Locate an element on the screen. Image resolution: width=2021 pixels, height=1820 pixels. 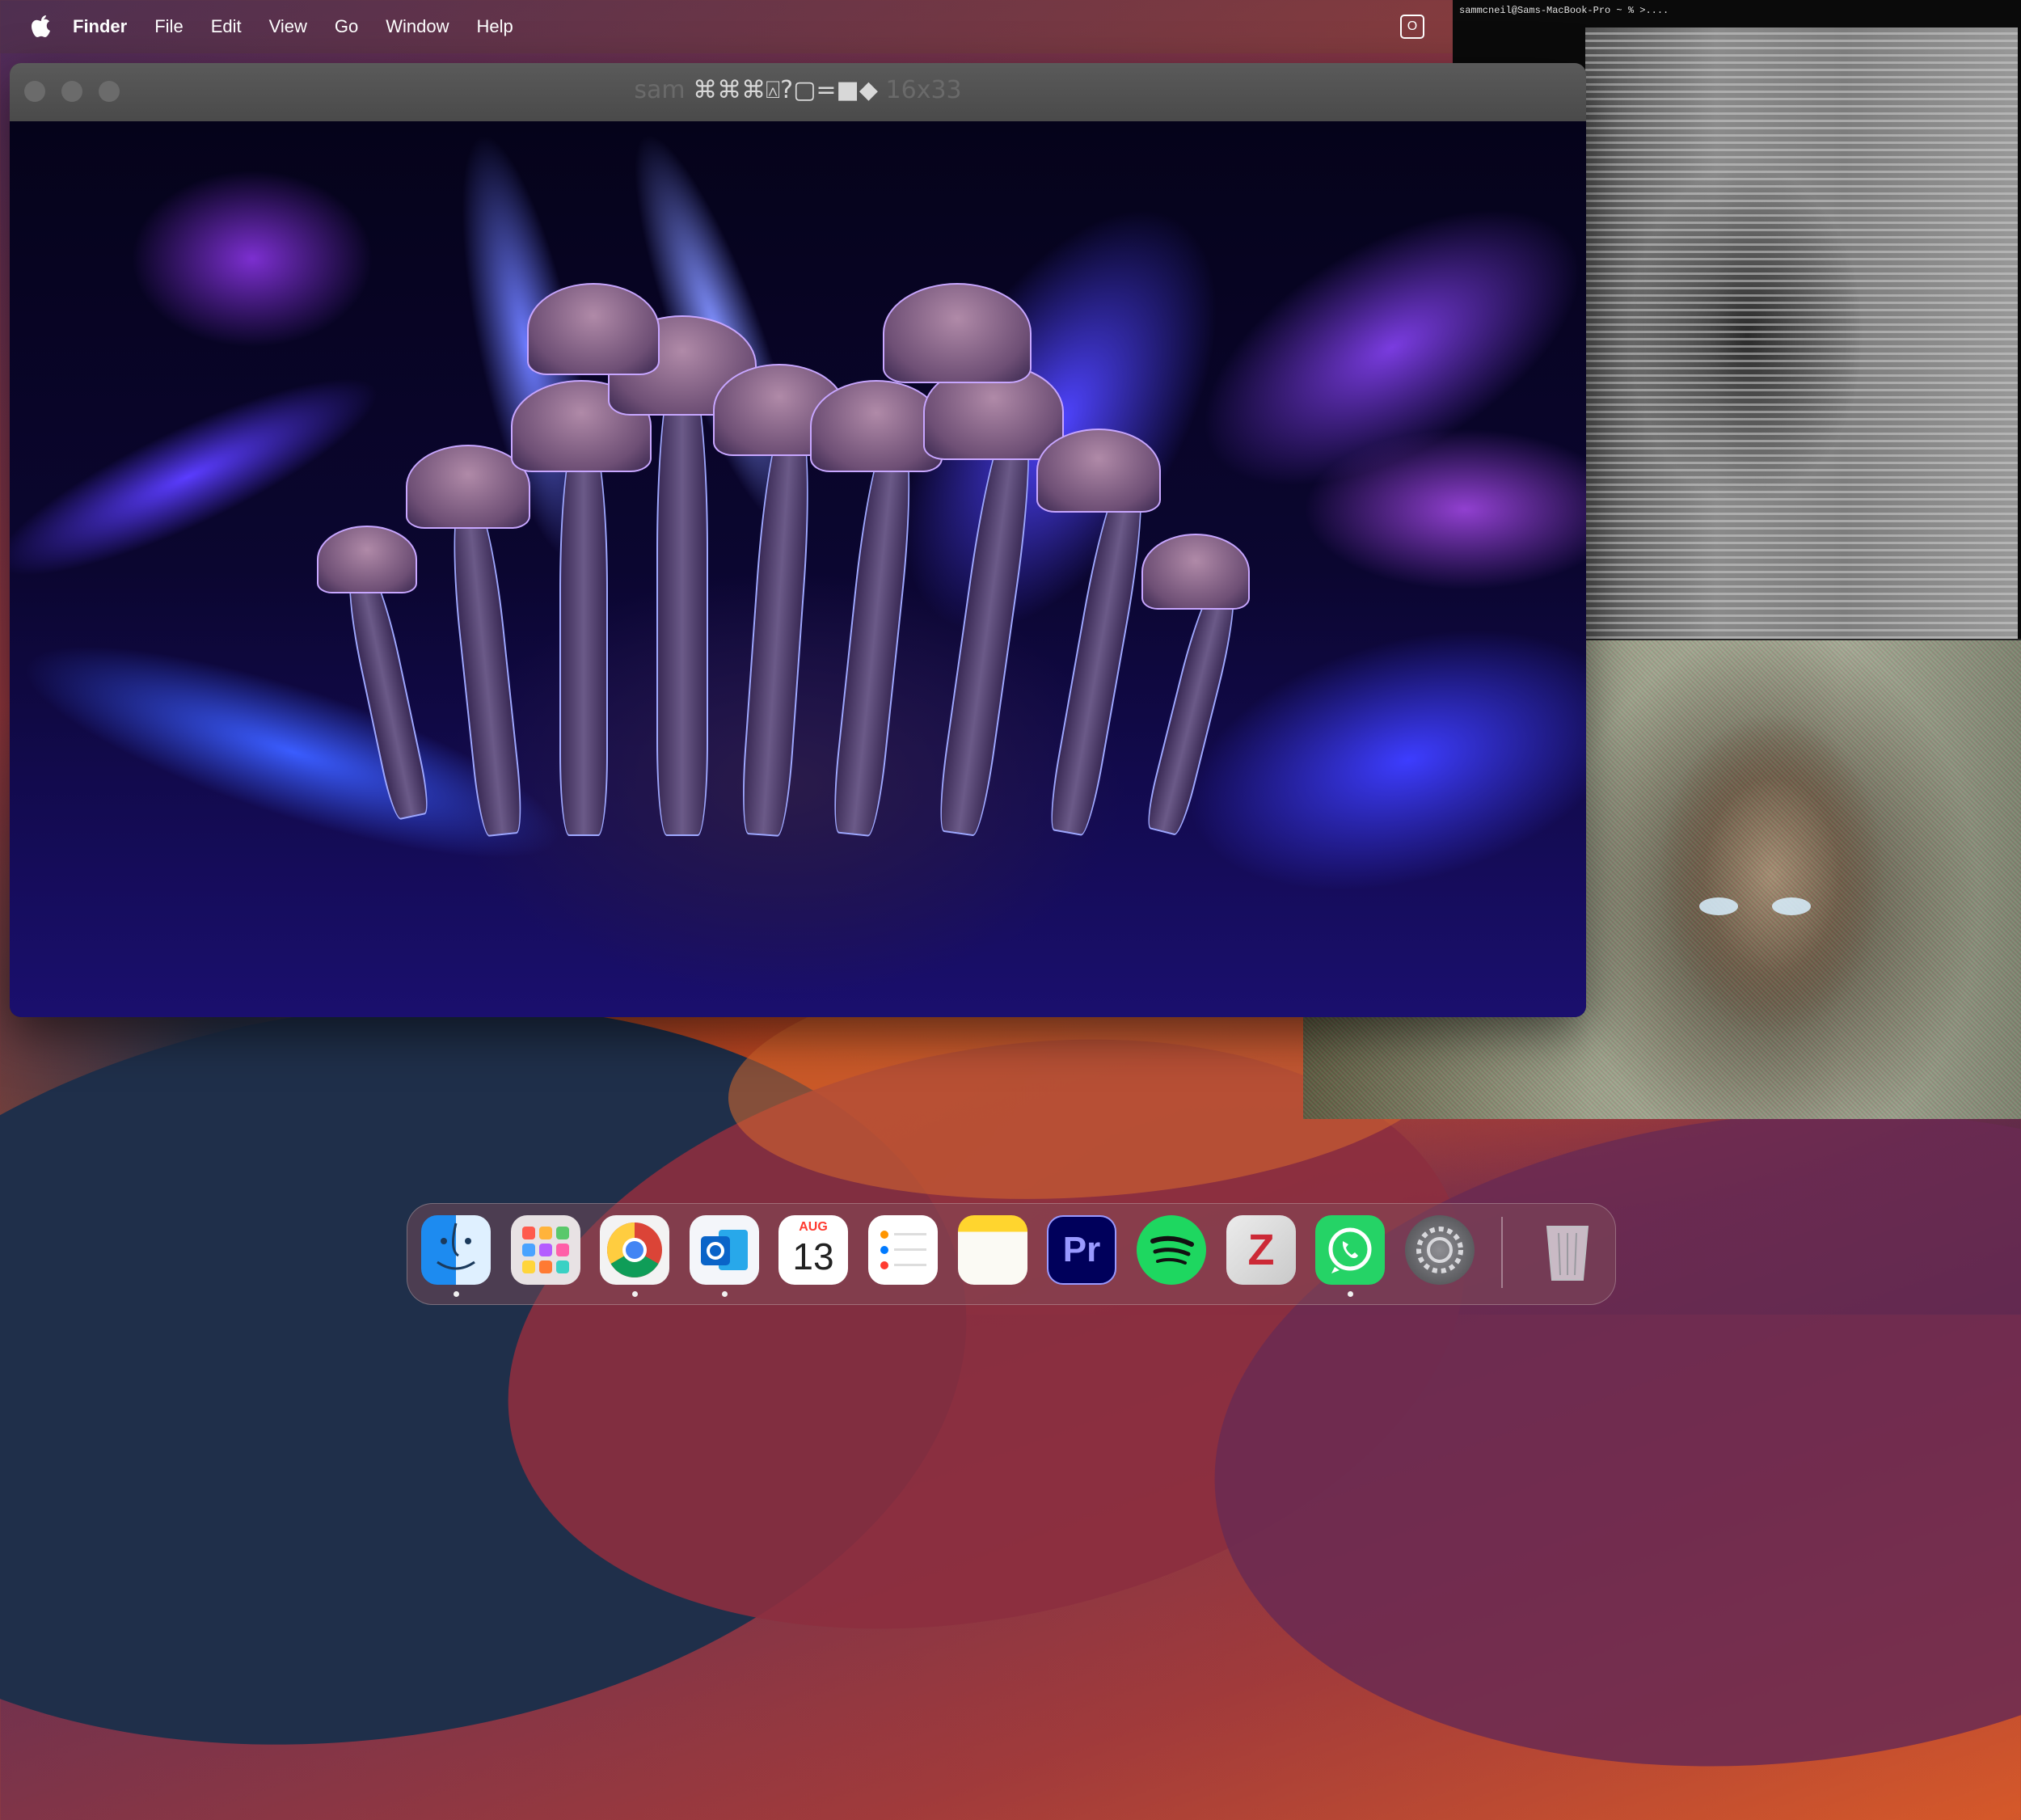
launchpad-icon is located at coordinates (545, 1250).